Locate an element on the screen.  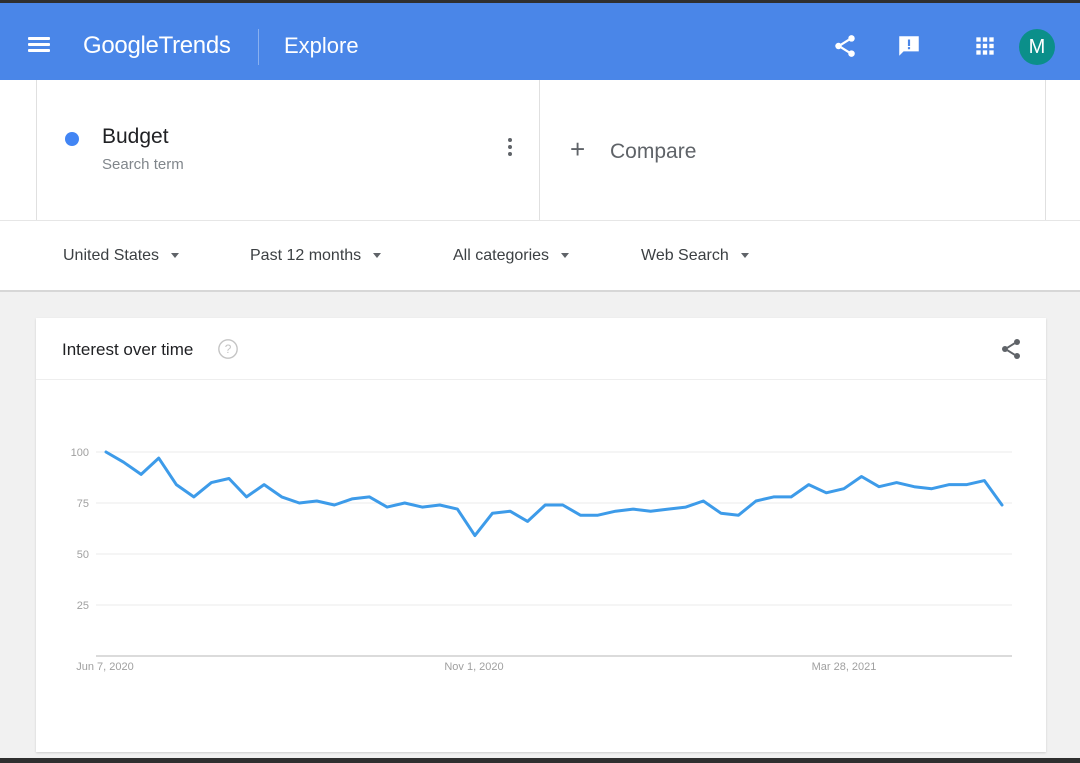
more-options-icon is located at coordinates (510, 149).